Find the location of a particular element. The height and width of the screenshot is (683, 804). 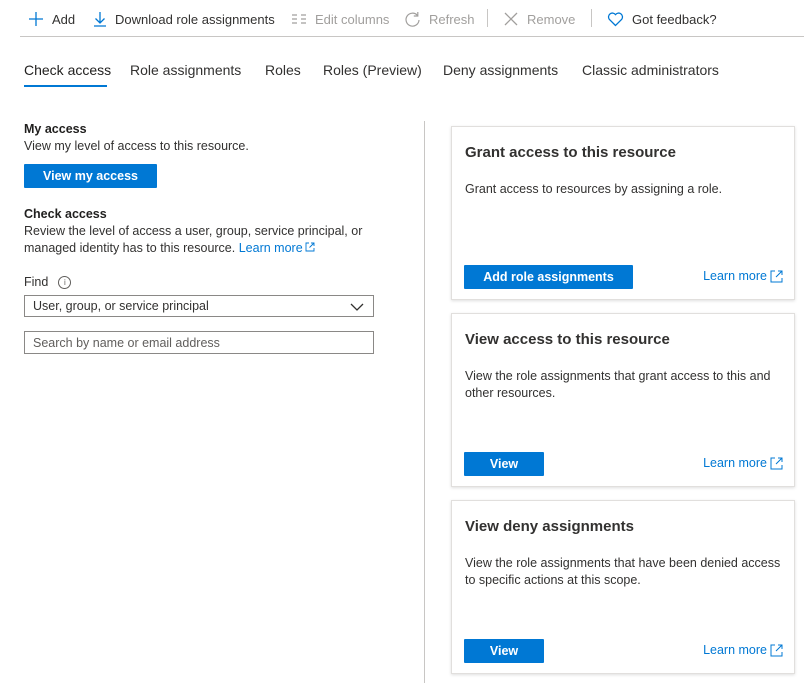

refresh-button: Refresh is located at coordinates (439, 19).